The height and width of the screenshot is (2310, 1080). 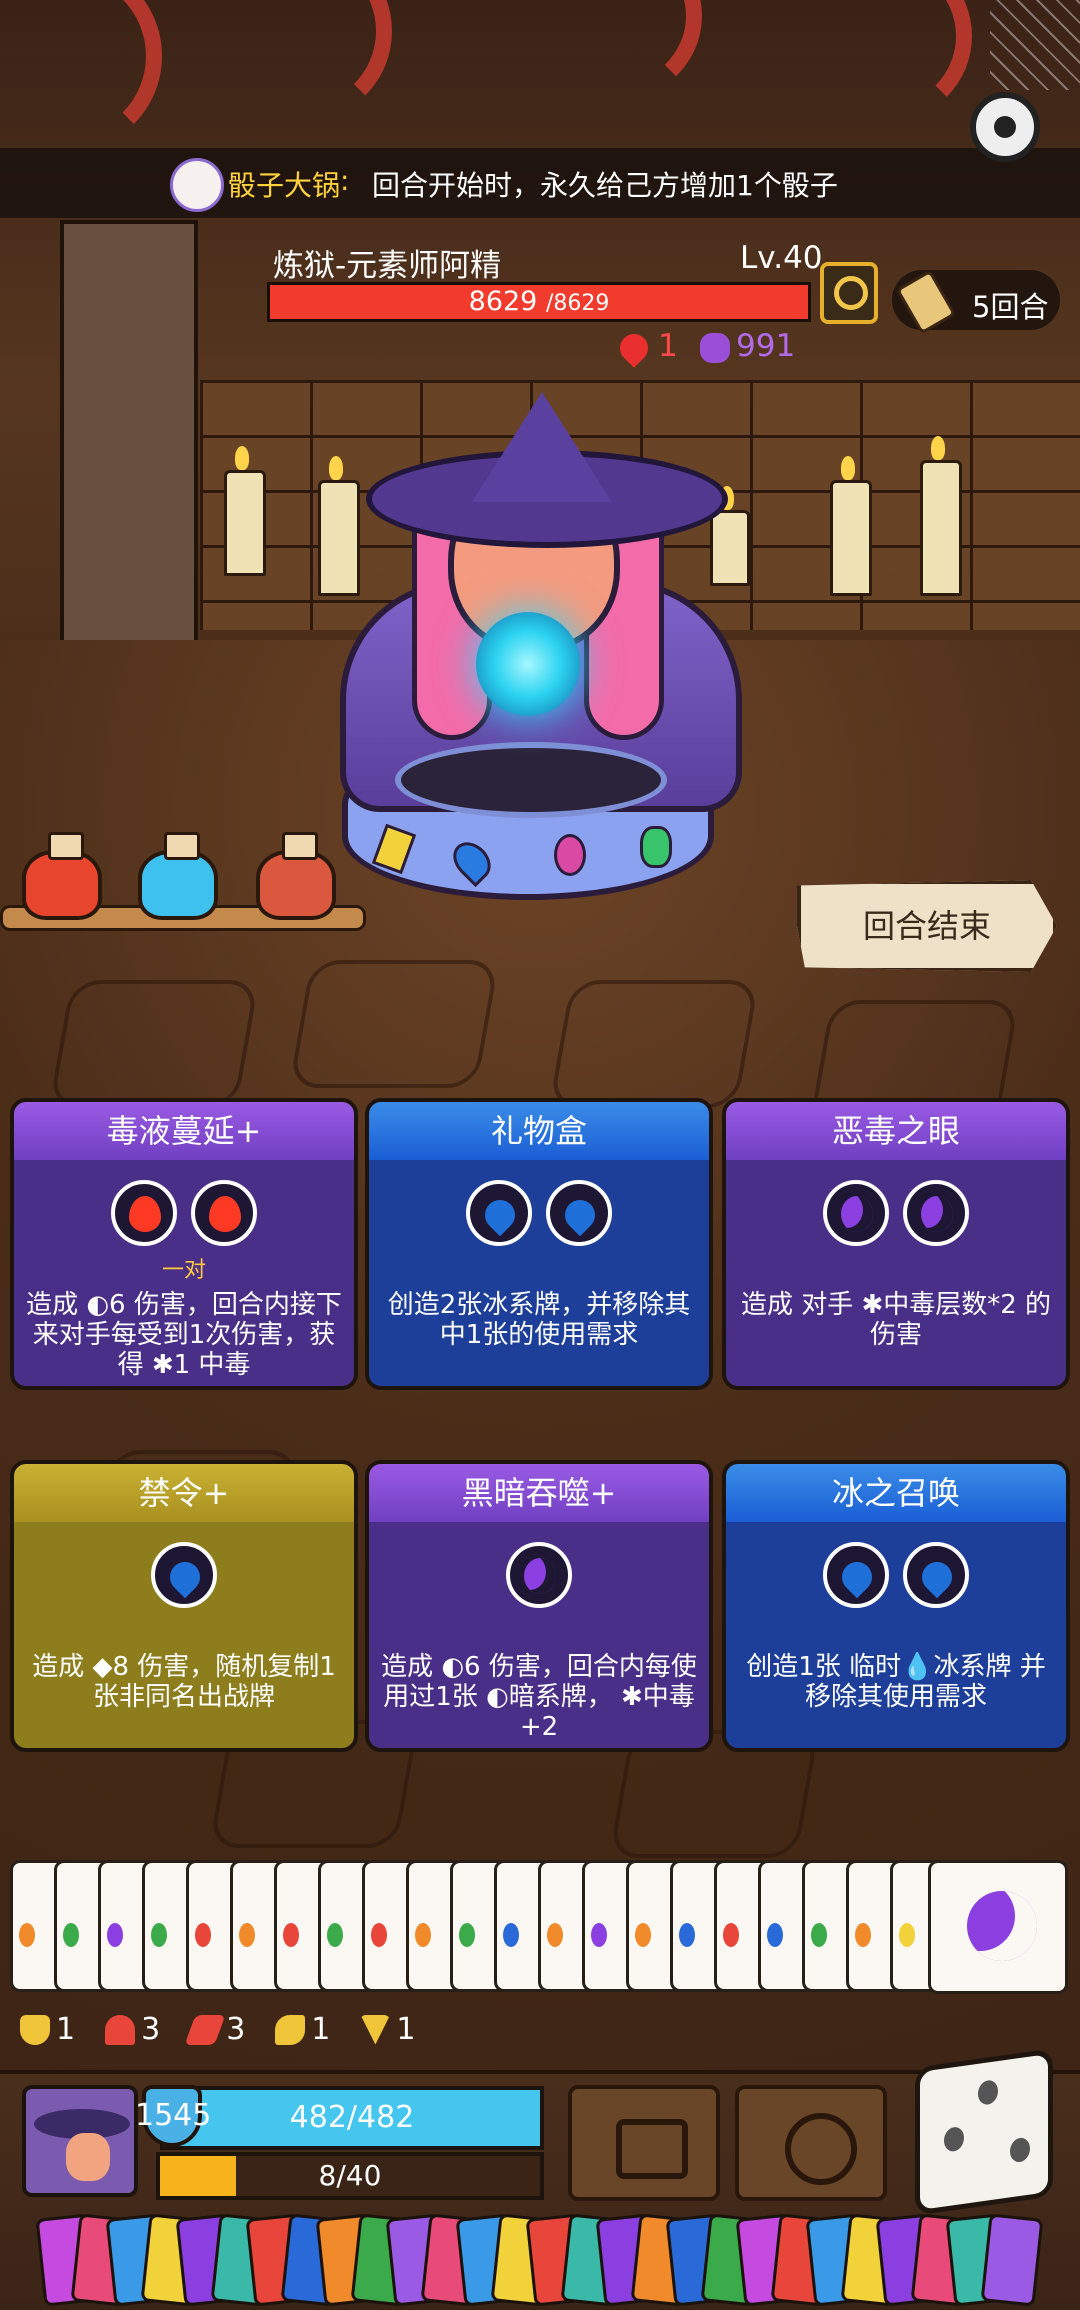 What do you see at coordinates (375, 2029) in the screenshot?
I see `triangle-buff-icon` at bounding box center [375, 2029].